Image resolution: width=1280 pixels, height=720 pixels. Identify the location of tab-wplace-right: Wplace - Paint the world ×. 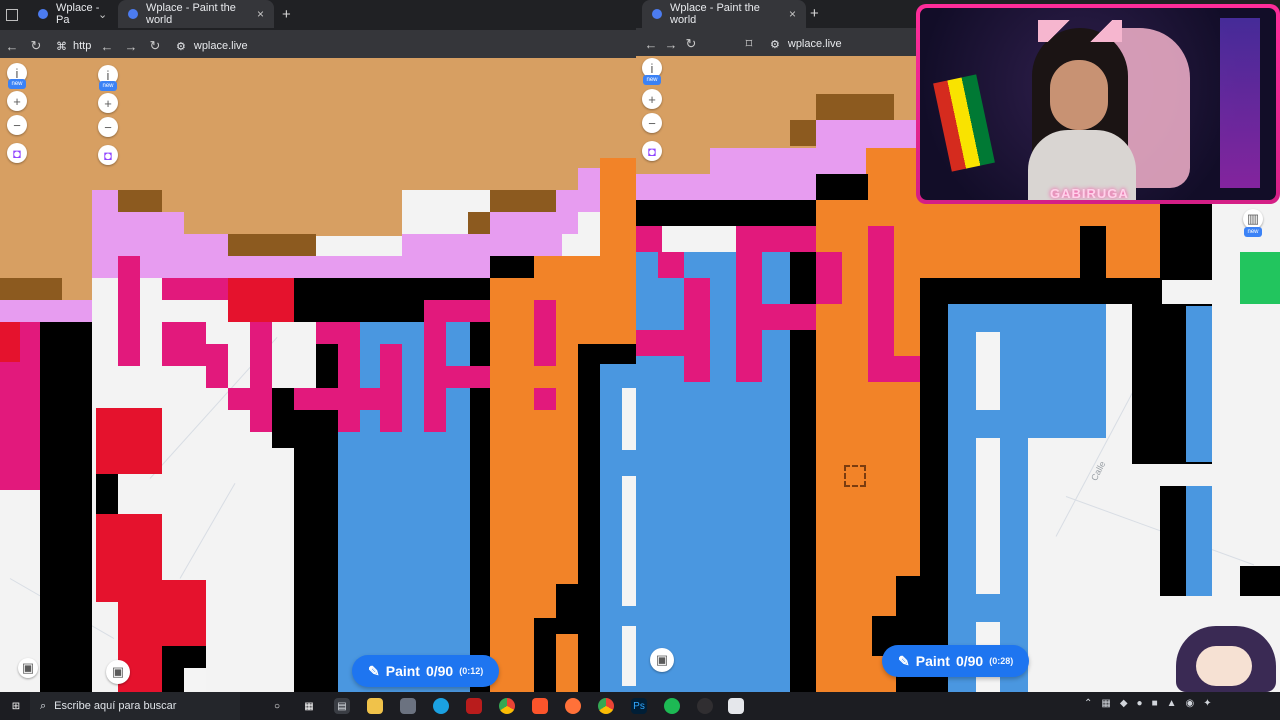
(724, 14).